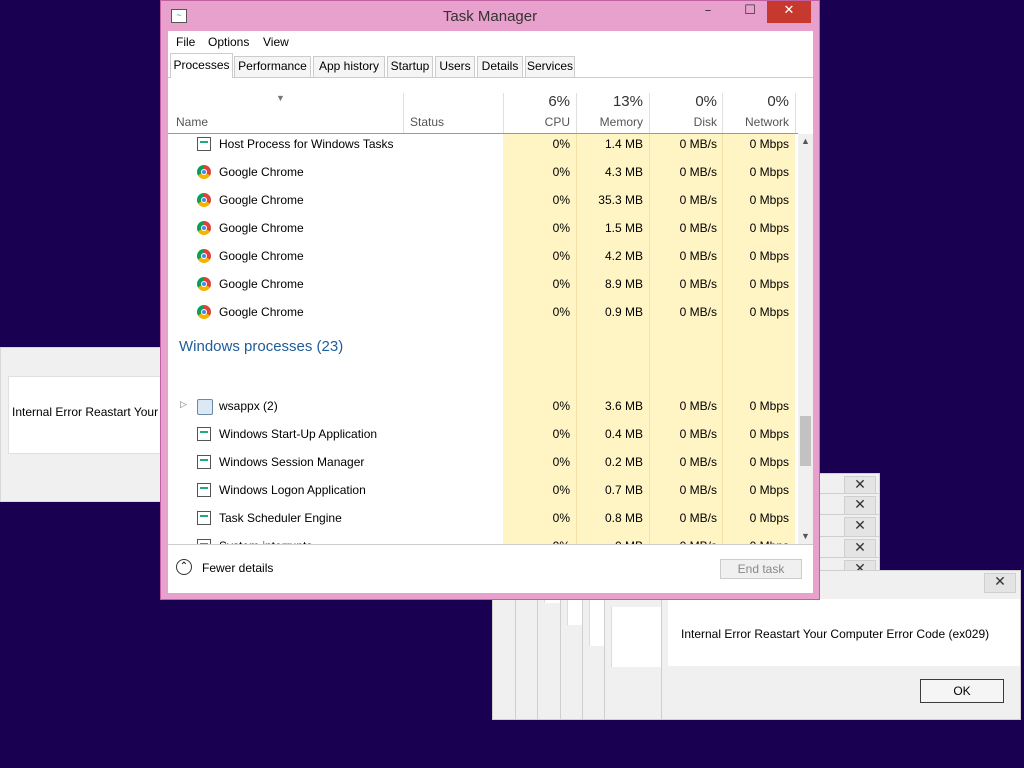  Describe the element at coordinates (276, 42) in the screenshot. I see `menu-view: View` at that location.